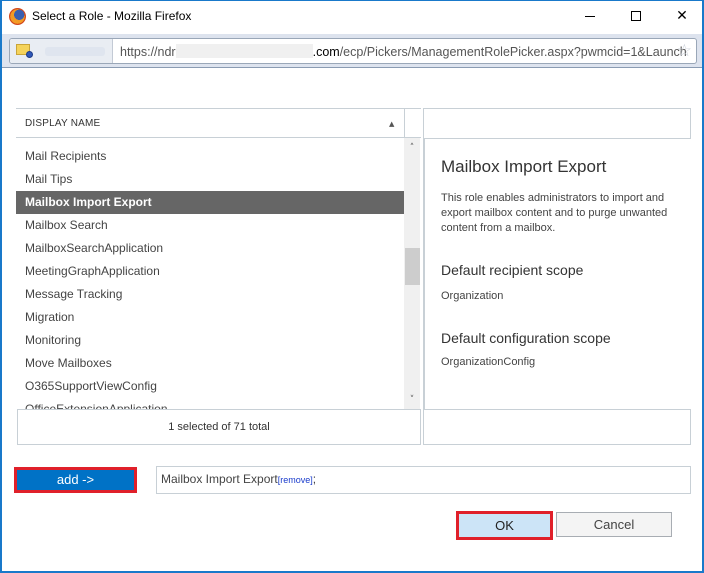  Describe the element at coordinates (684, 51) in the screenshot. I see `bookmark-star-icon: ☆` at that location.